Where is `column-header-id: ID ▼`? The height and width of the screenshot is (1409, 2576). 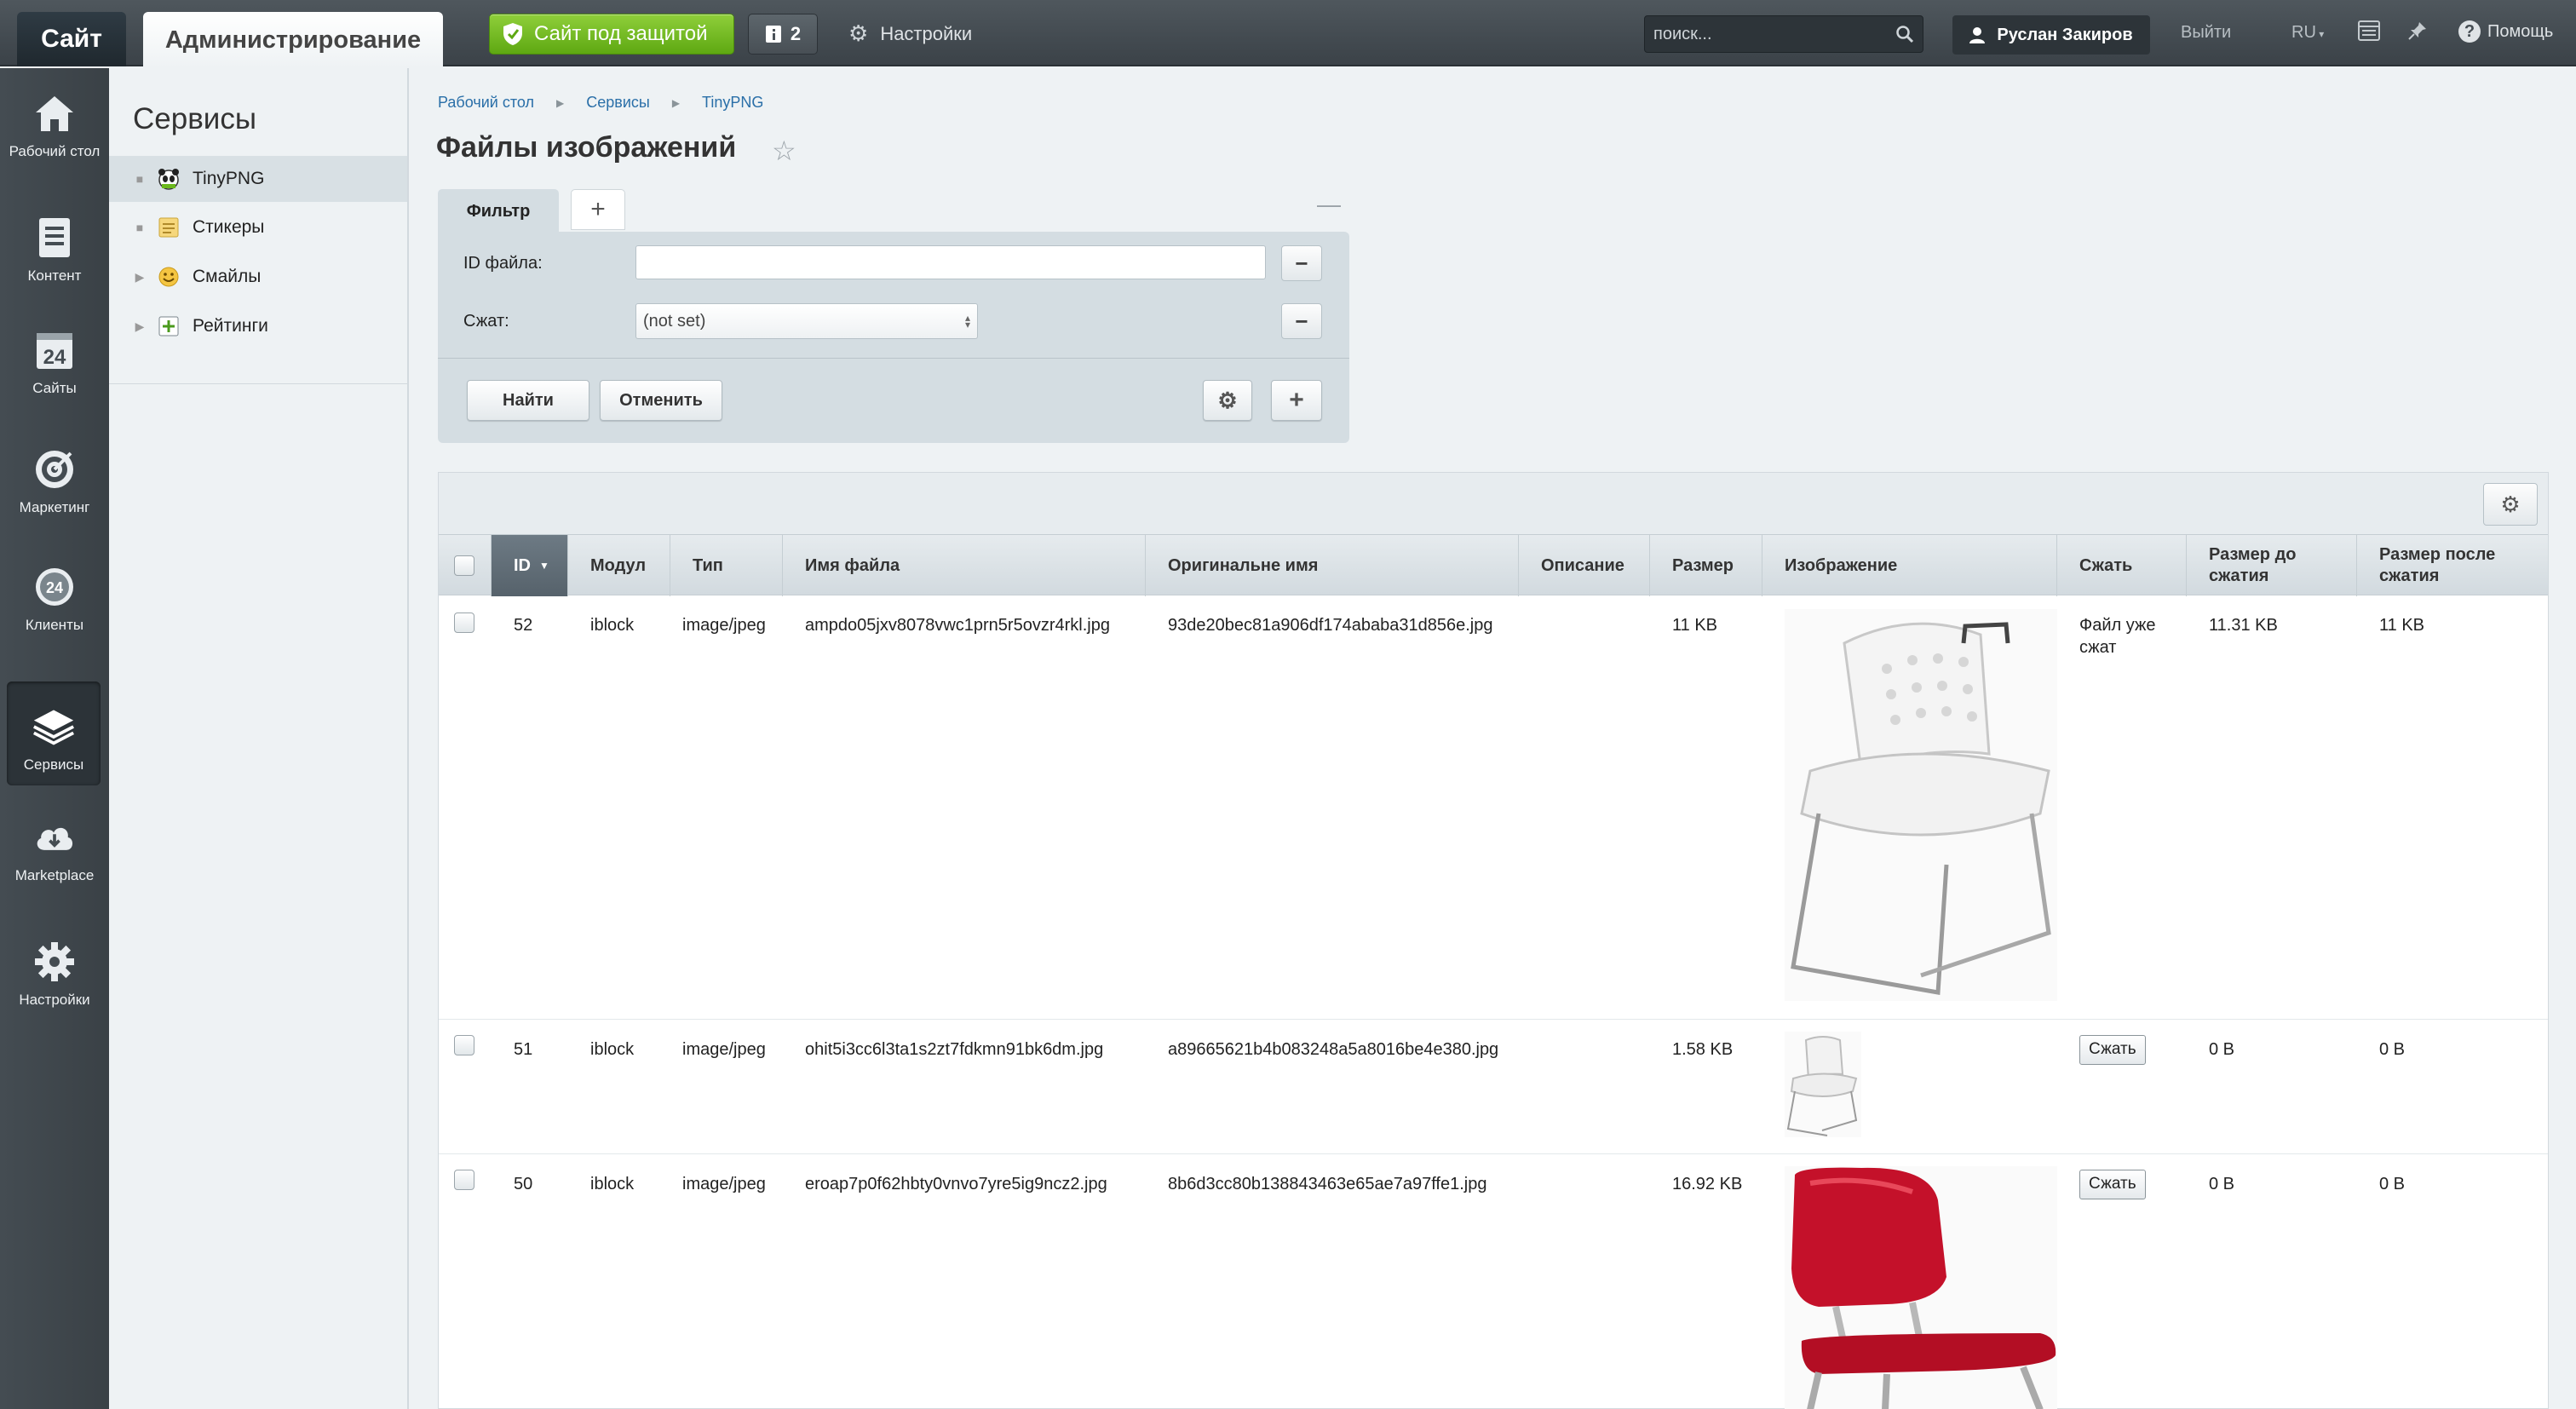
column-header-id: ID ▼ is located at coordinates (530, 565).